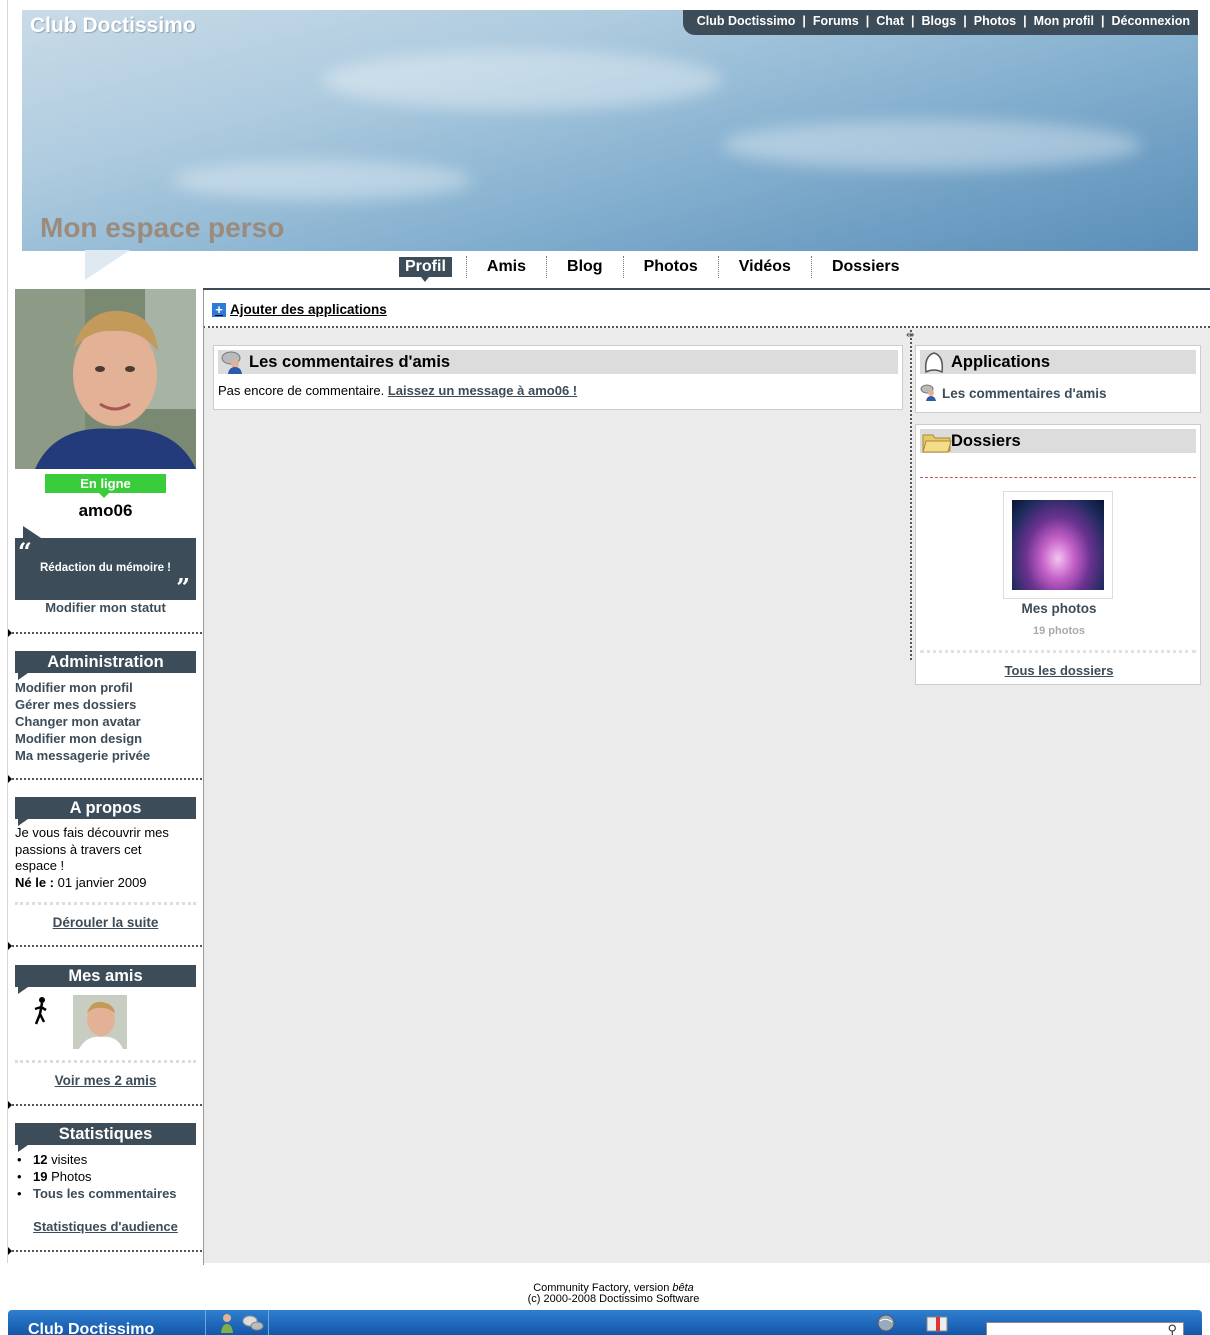  What do you see at coordinates (1059, 608) in the screenshot?
I see `album-name: Mes photos` at bounding box center [1059, 608].